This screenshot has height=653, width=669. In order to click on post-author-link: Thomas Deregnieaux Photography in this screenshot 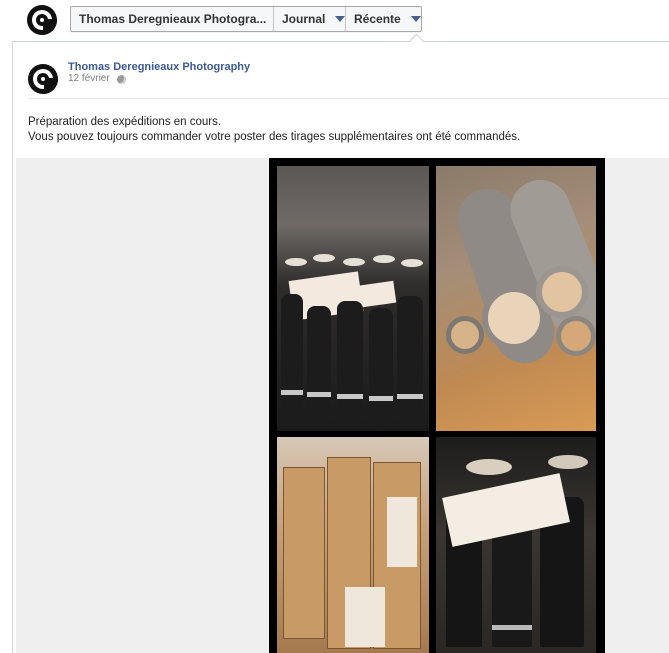, I will do `click(159, 67)`.